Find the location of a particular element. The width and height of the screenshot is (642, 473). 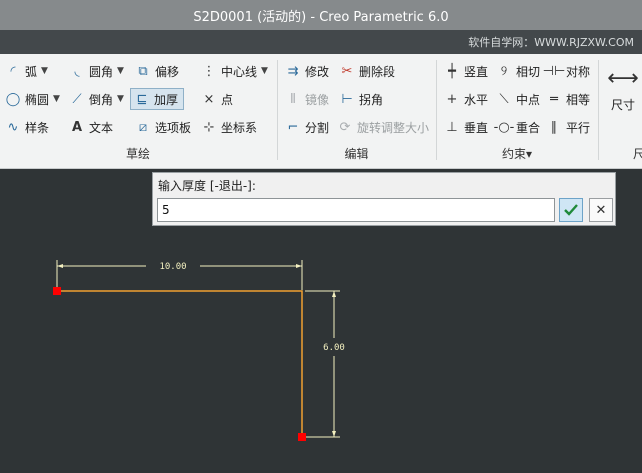

symmetric-label: 对称 is located at coordinates (578, 71).